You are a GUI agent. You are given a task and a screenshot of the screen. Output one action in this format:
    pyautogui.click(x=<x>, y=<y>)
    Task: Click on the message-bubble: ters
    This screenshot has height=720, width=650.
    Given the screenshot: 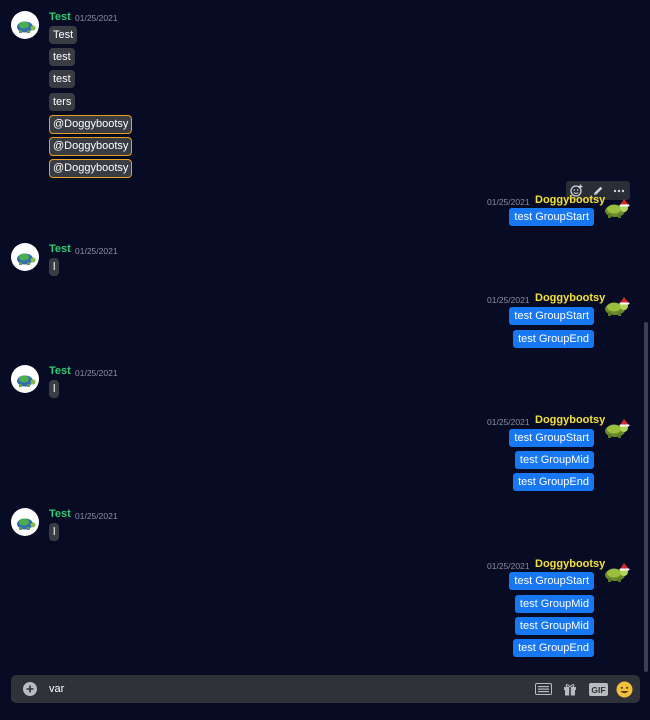 What is the action you would take?
    pyautogui.click(x=62, y=102)
    